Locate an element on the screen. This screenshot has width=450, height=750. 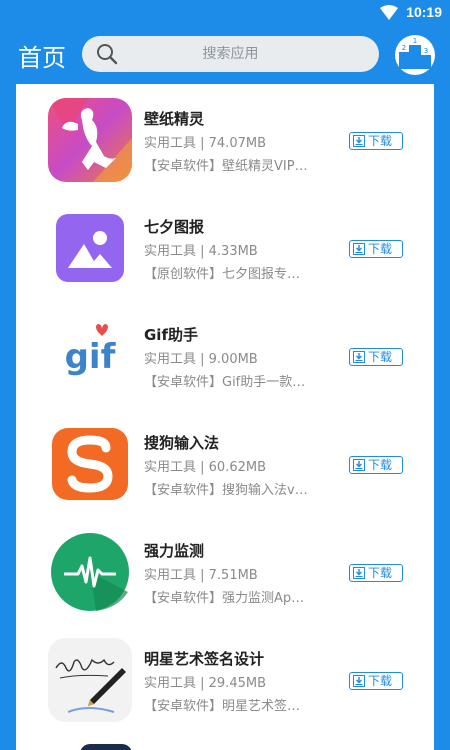
app-name: 搜狗输入法 is located at coordinates (182, 443).